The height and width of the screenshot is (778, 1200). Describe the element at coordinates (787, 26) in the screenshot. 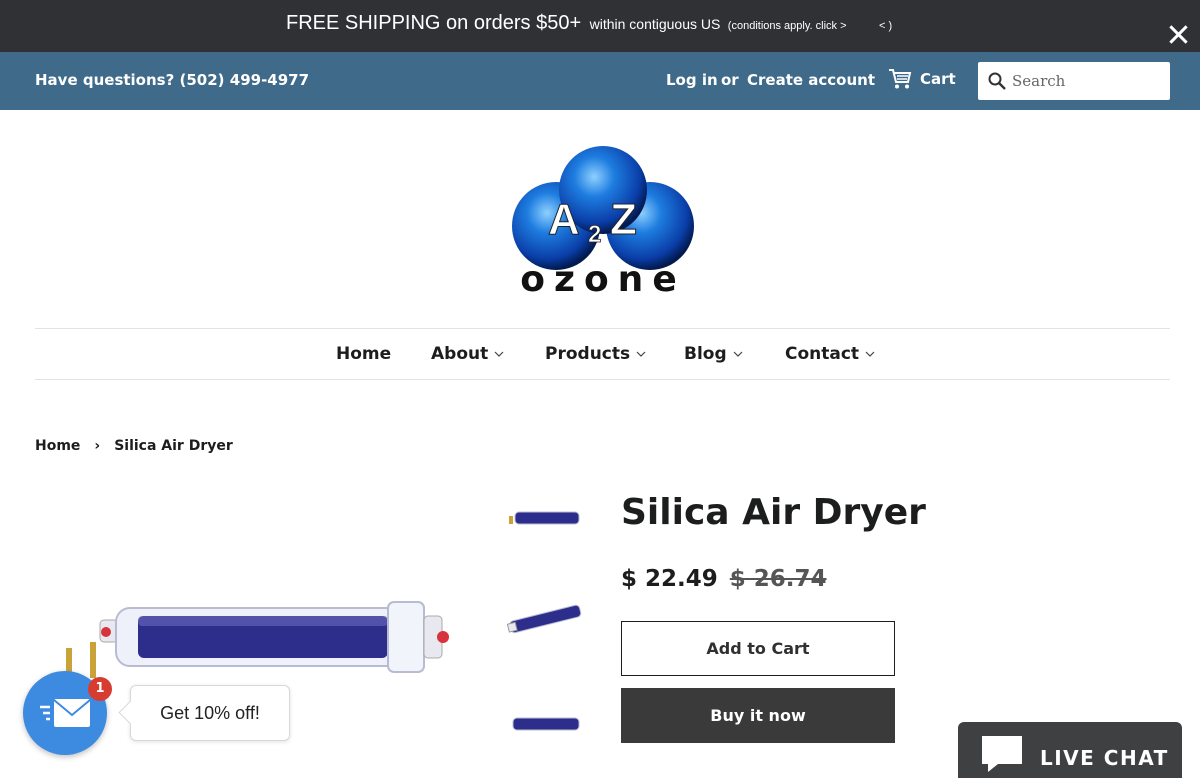

I see `announcement-conditions: (conditions apply. click >` at that location.